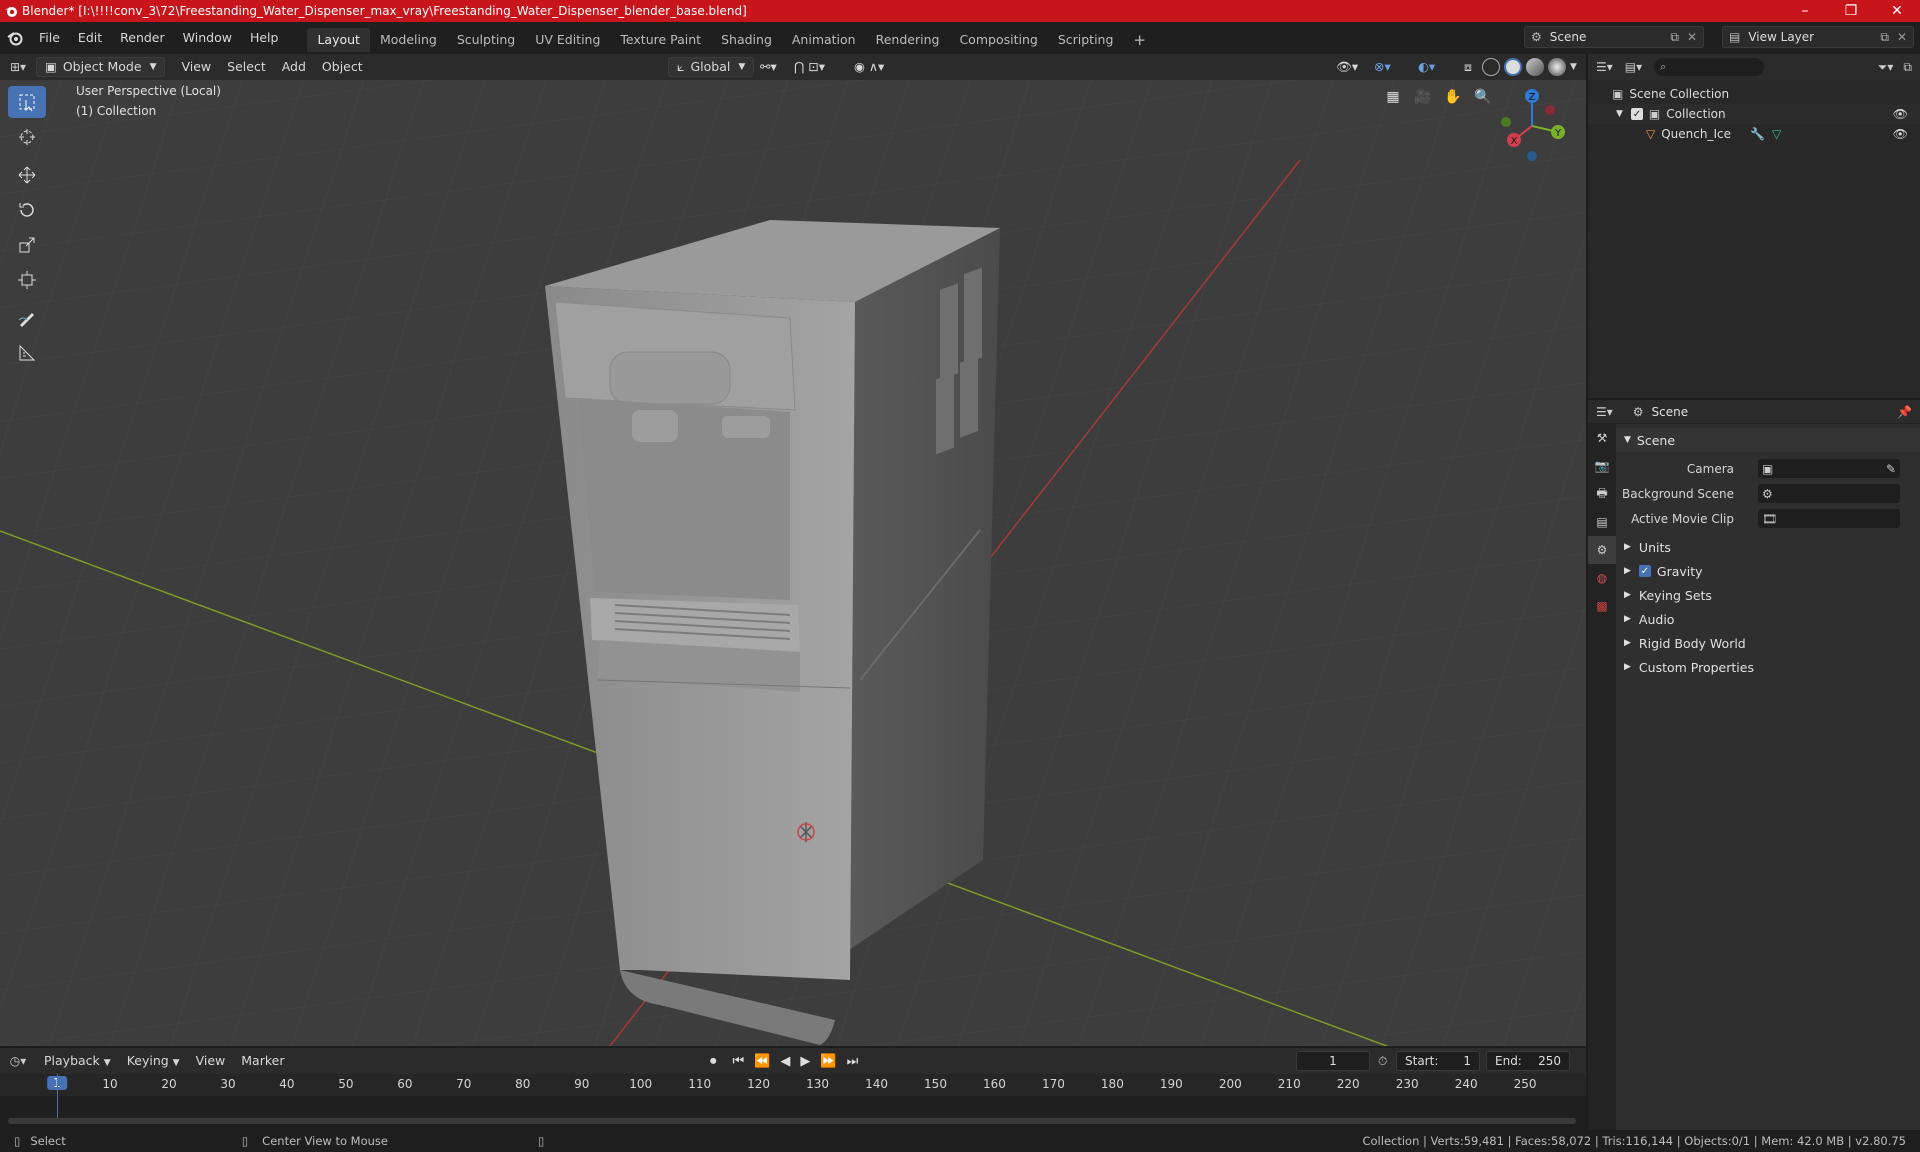  What do you see at coordinates (1907, 67) in the screenshot?
I see `new-collection-icon: ⧉` at bounding box center [1907, 67].